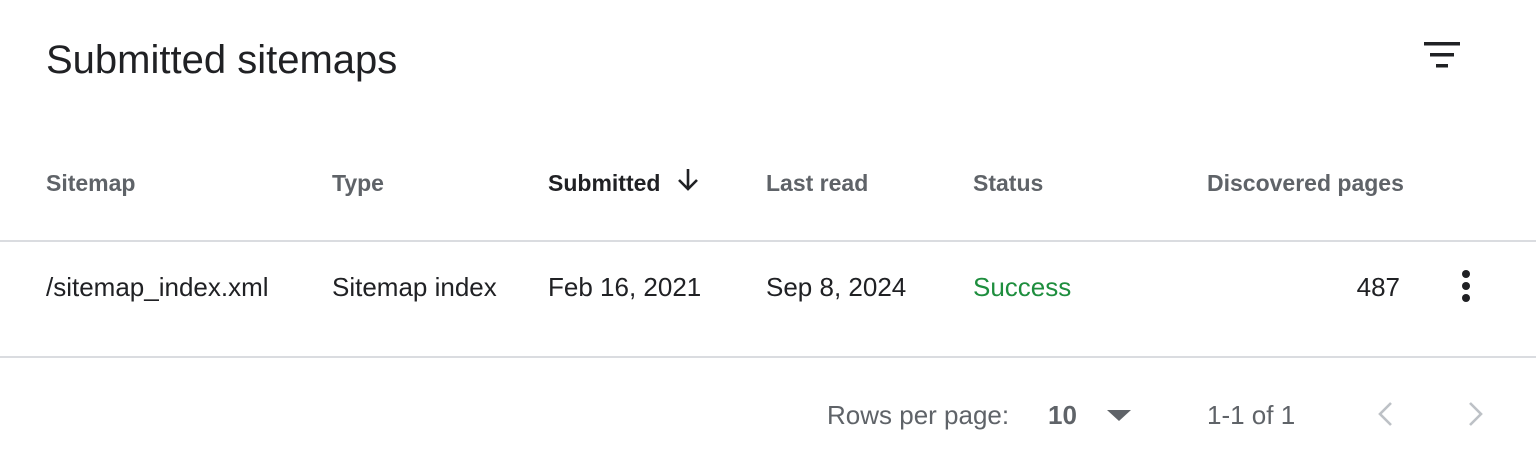  What do you see at coordinates (1251, 415) in the screenshot?
I see `page-range: 1-1 of 1` at bounding box center [1251, 415].